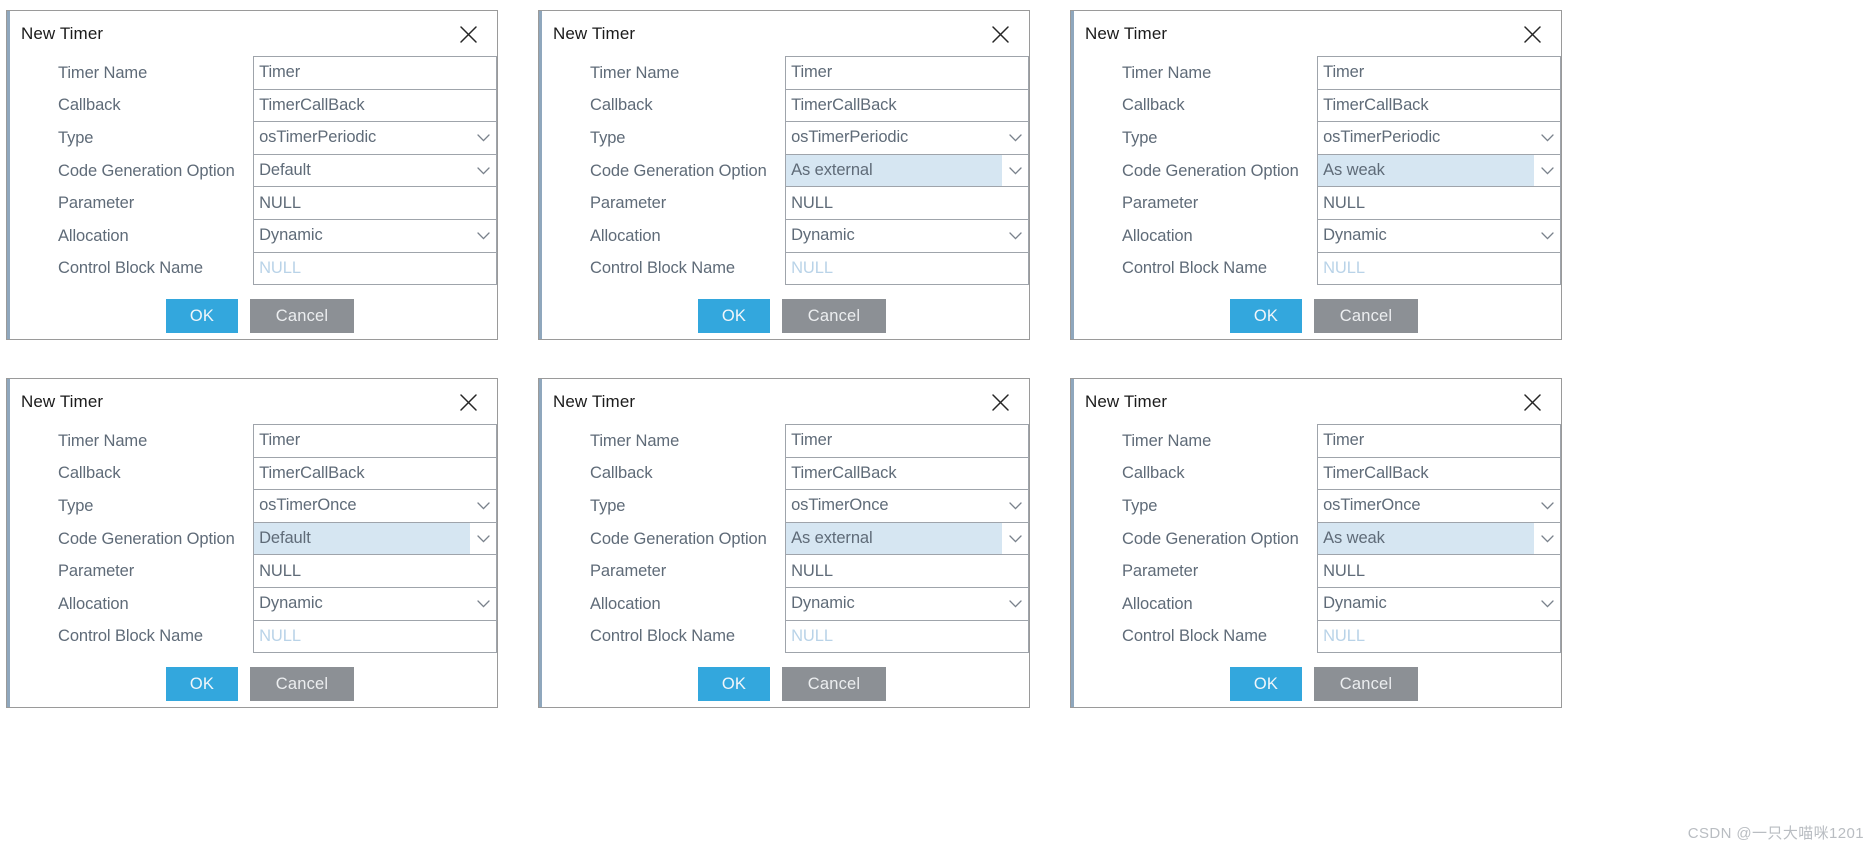  What do you see at coordinates (1316, 138) in the screenshot?
I see `form-row-type: Type osTimerPeriodic` at bounding box center [1316, 138].